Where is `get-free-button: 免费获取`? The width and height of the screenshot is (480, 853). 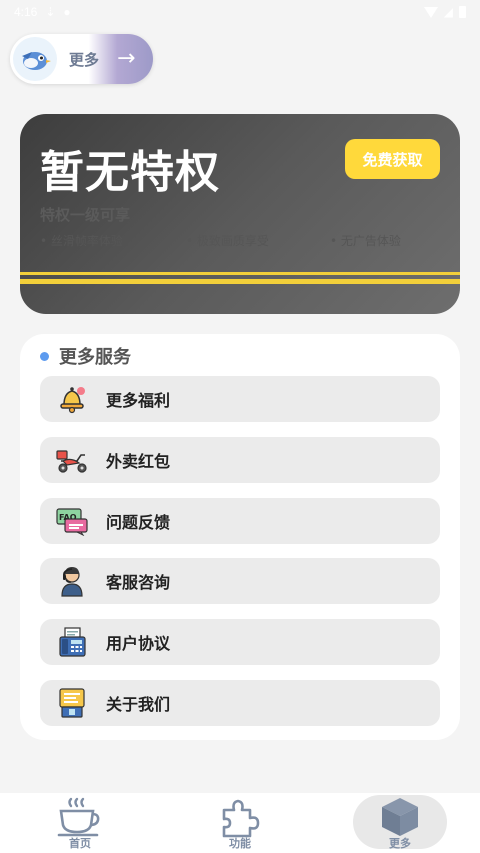 get-free-button: 免费获取 is located at coordinates (392, 159).